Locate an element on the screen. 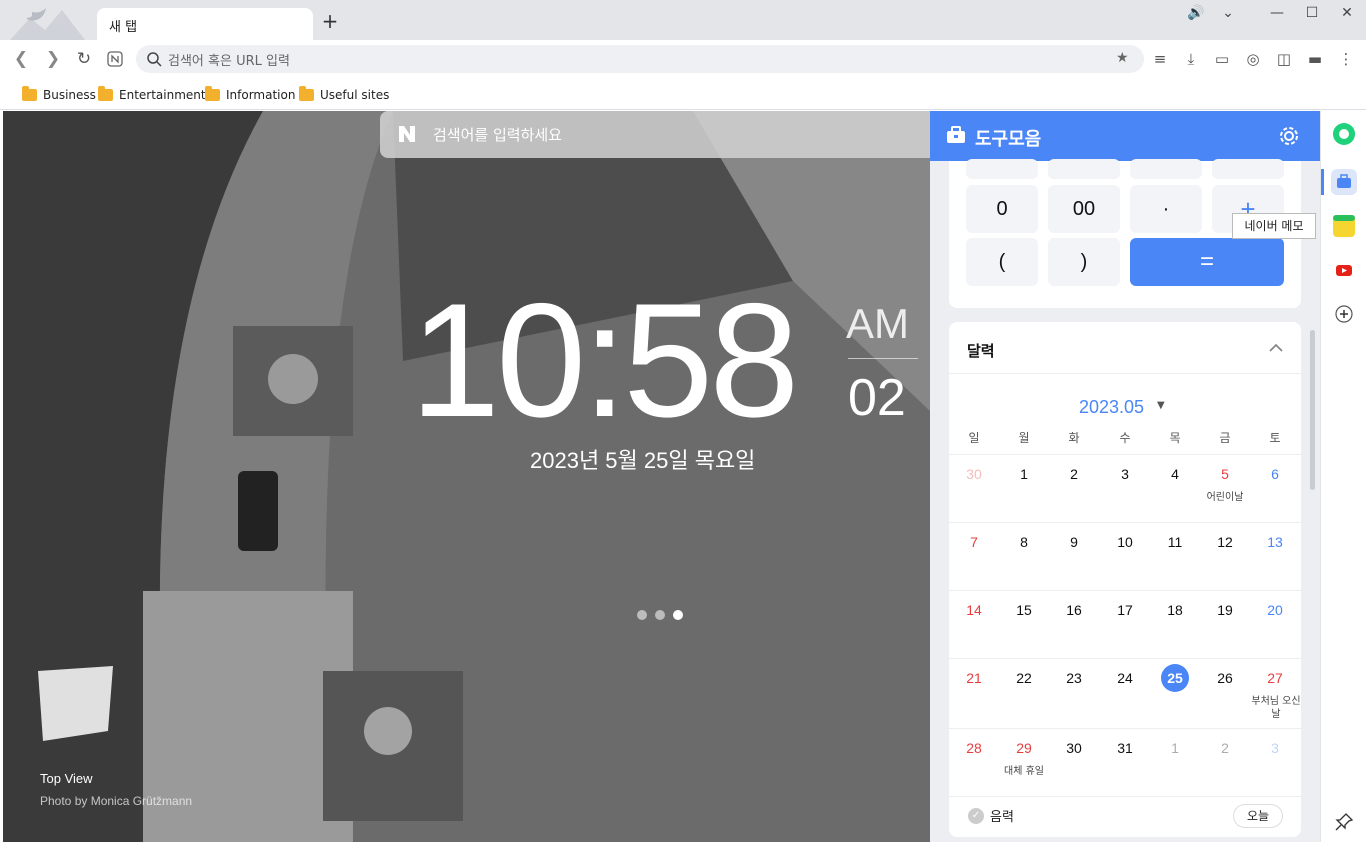 The height and width of the screenshot is (842, 1366). forward-icon: ❯ is located at coordinates (53, 59).